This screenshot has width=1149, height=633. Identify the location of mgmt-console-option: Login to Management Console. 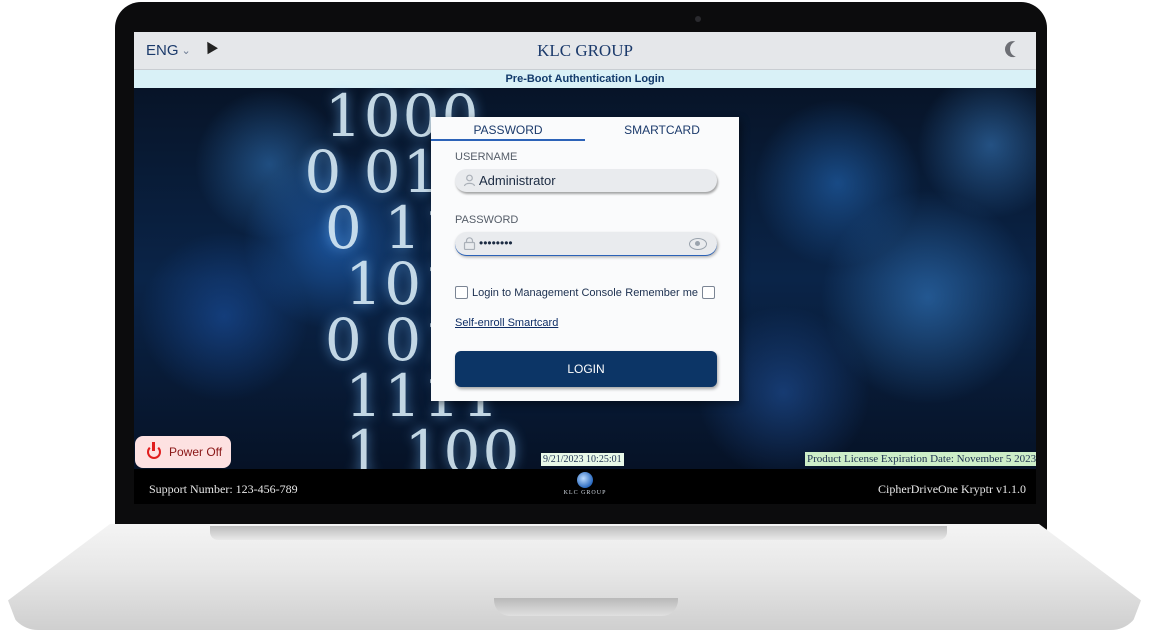
(538, 292).